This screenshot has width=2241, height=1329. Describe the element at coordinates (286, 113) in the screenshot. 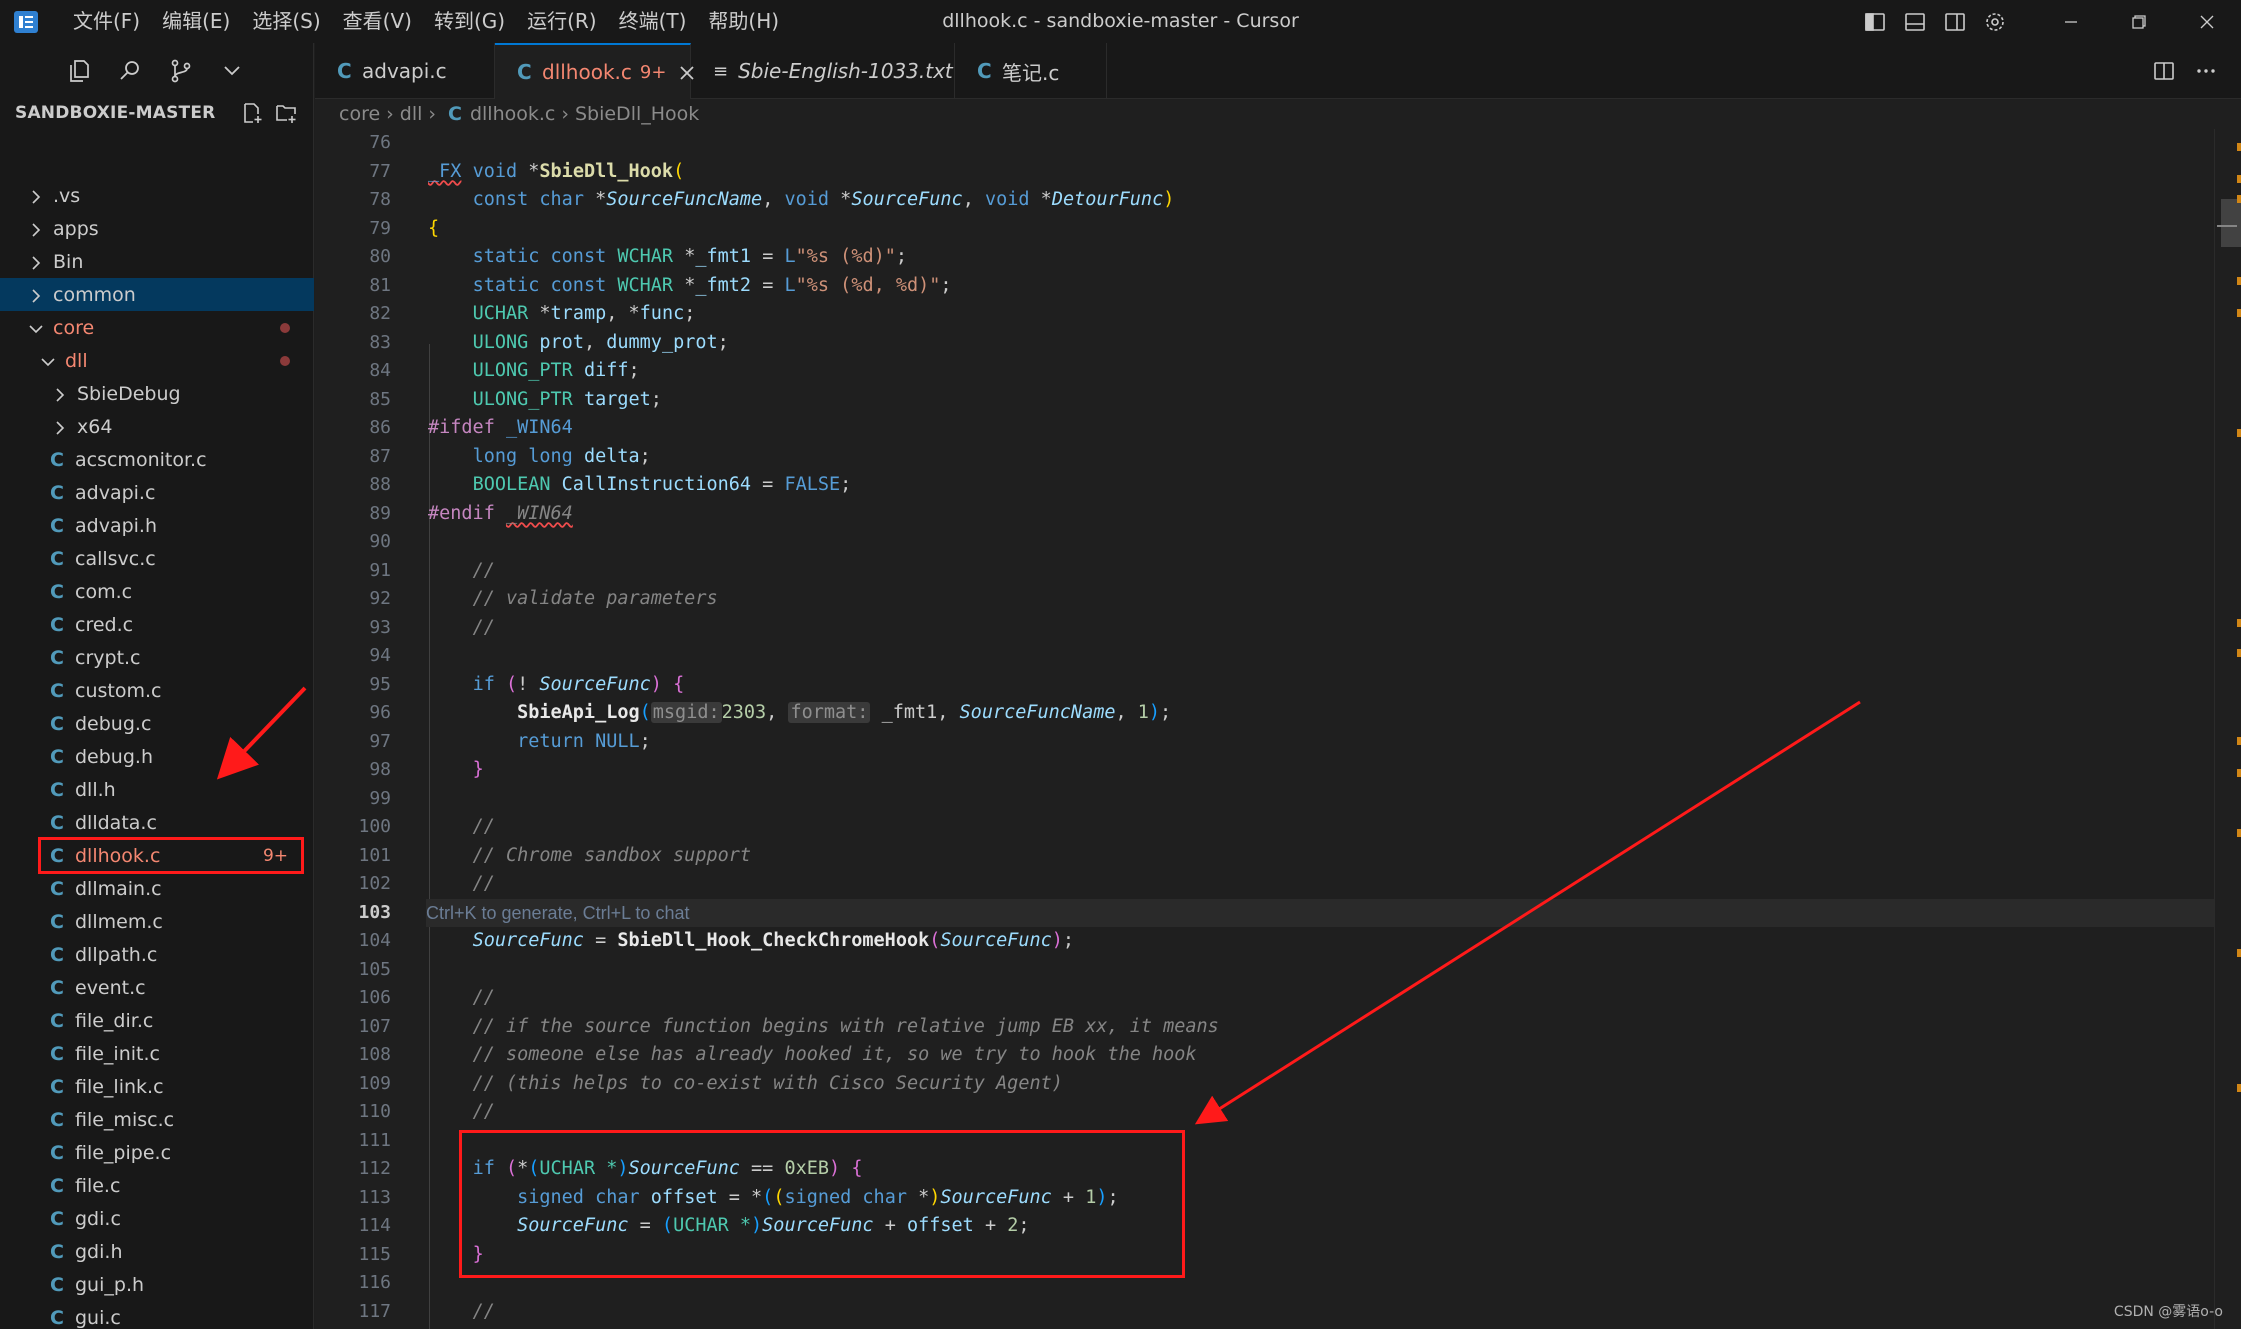

I see `new-folder-icon` at that location.